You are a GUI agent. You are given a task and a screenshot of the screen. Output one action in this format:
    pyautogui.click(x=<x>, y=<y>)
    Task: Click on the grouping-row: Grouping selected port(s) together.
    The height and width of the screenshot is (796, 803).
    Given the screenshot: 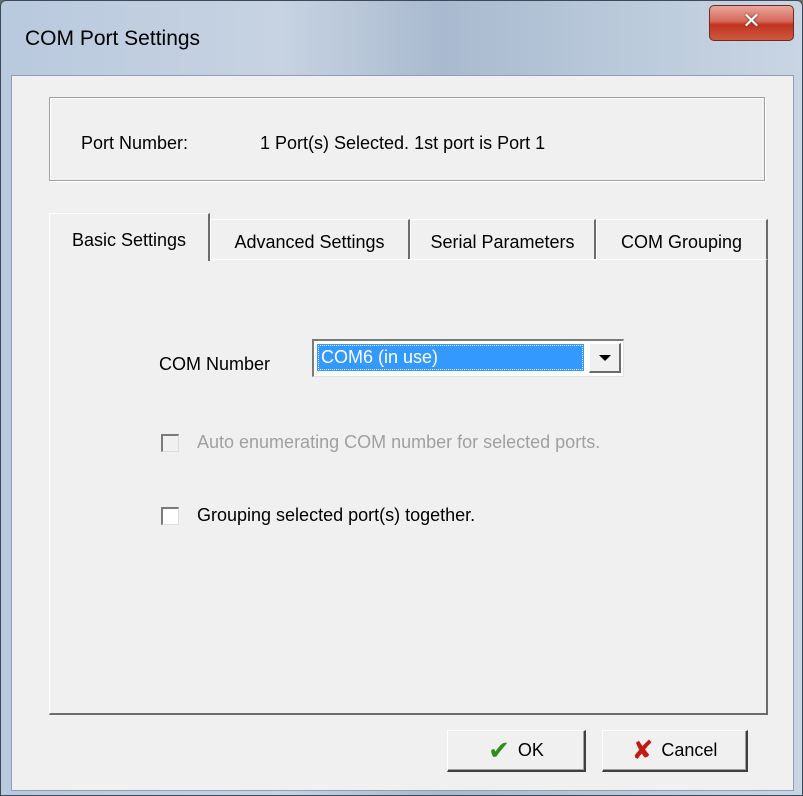 What is the action you would take?
    pyautogui.click(x=318, y=515)
    